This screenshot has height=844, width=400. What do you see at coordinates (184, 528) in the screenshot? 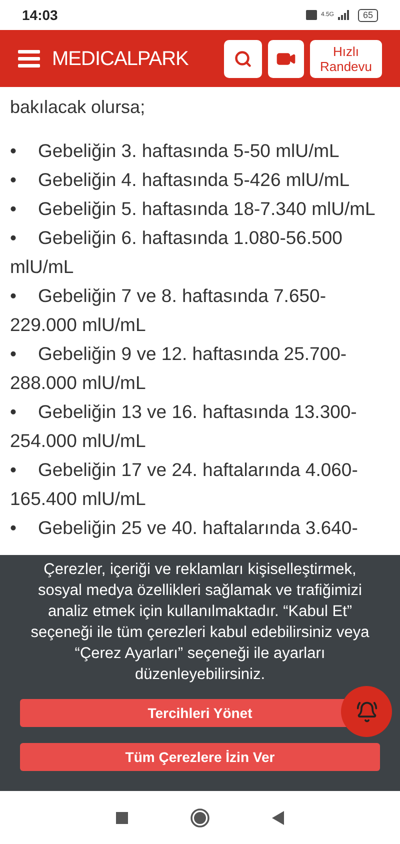
I see `list-item: • Gebeliğin 25 ve 40. haftalarında 3.640-` at bounding box center [184, 528].